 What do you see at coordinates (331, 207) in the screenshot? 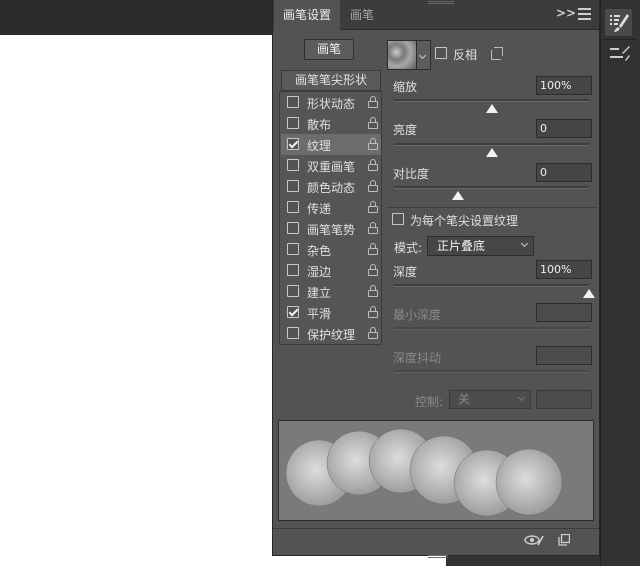
I see `brush-option-row: 传递` at bounding box center [331, 207].